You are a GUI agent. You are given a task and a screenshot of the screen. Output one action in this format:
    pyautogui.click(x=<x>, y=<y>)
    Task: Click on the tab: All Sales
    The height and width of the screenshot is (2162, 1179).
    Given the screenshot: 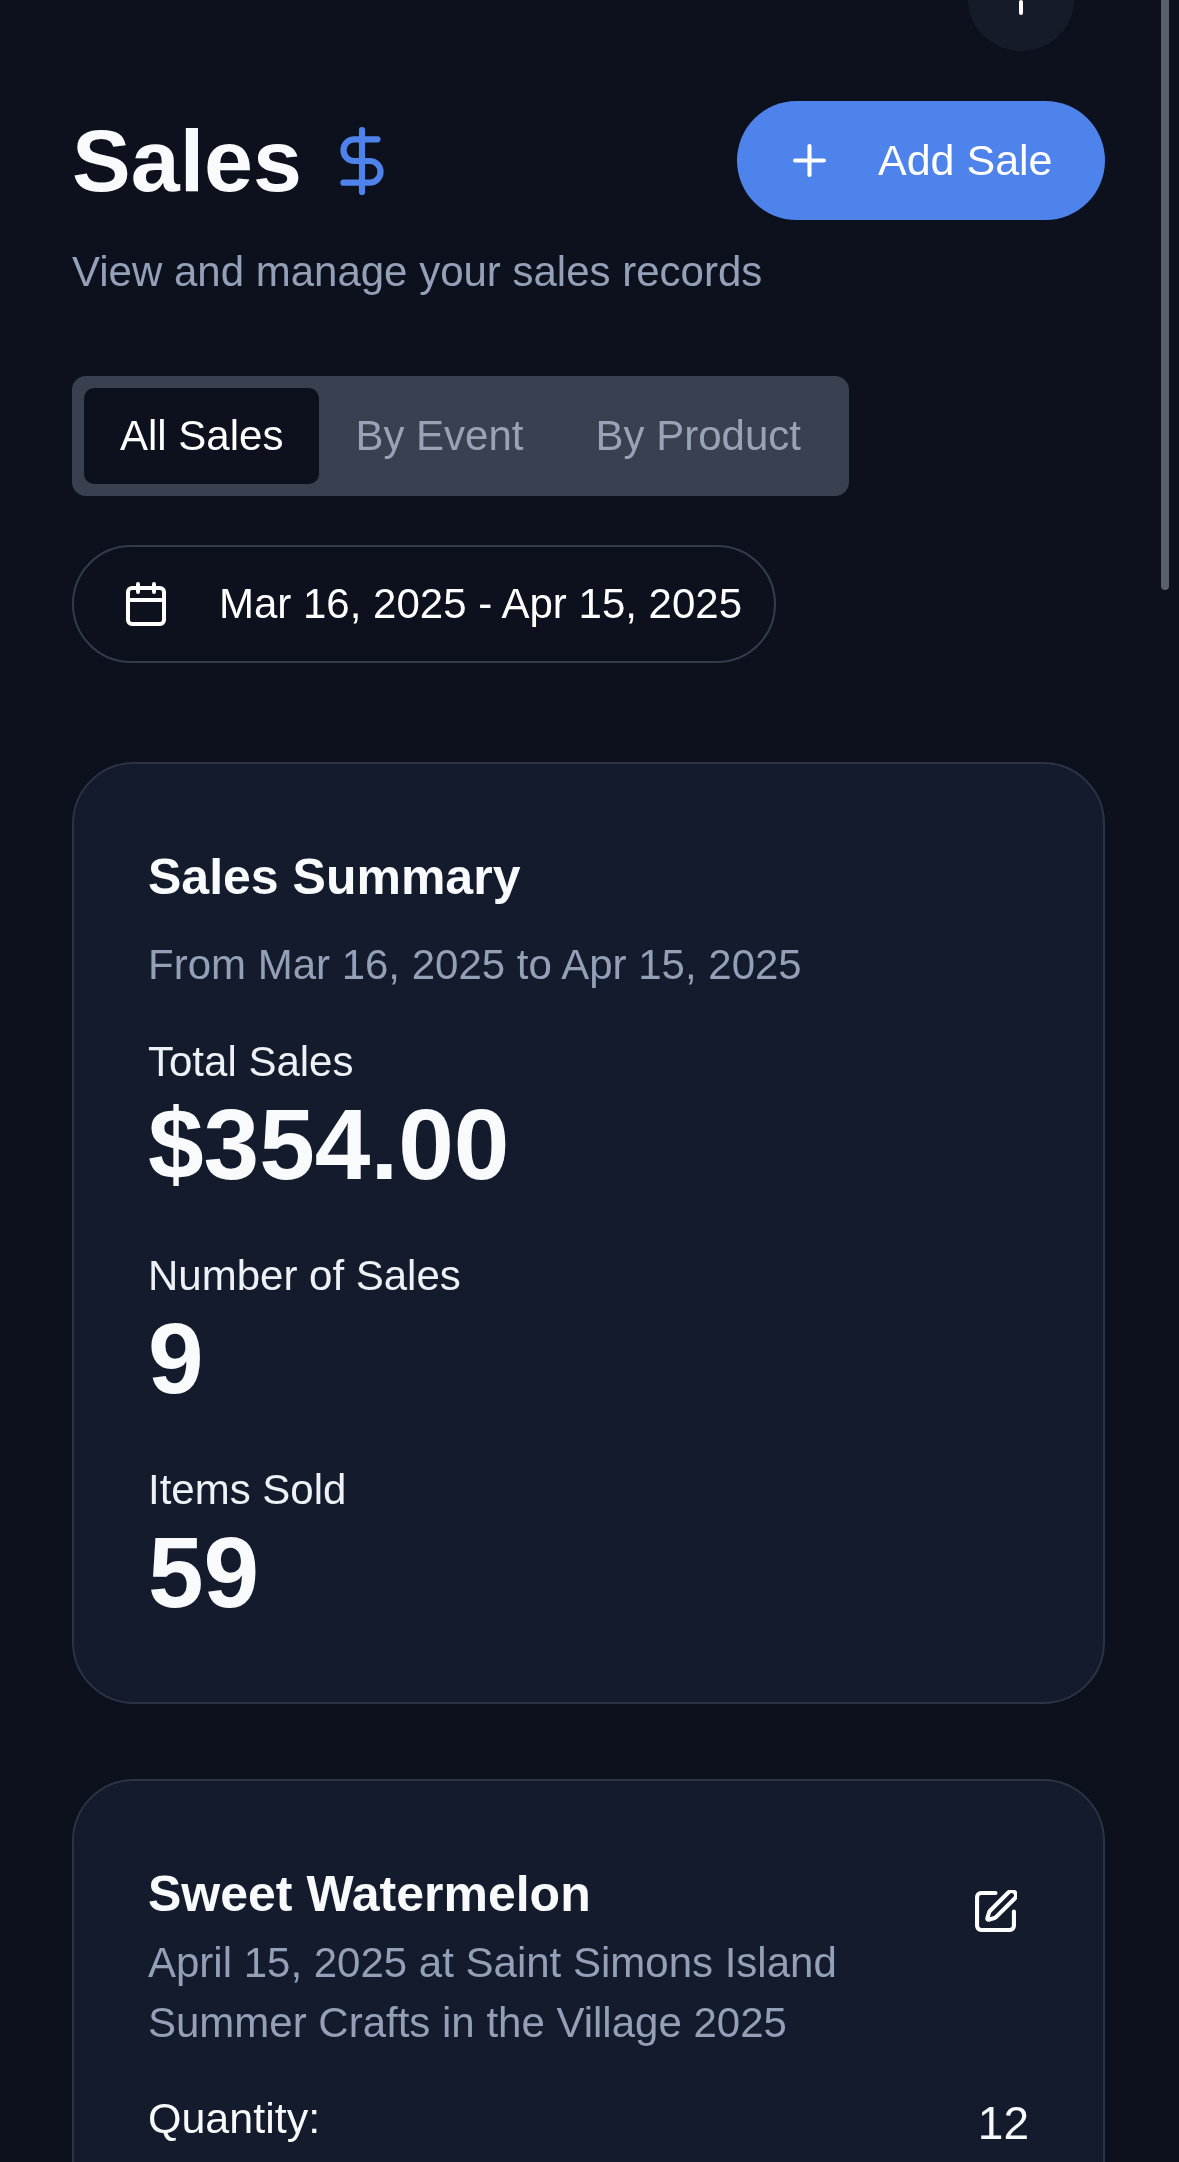 What is the action you would take?
    pyautogui.click(x=202, y=436)
    